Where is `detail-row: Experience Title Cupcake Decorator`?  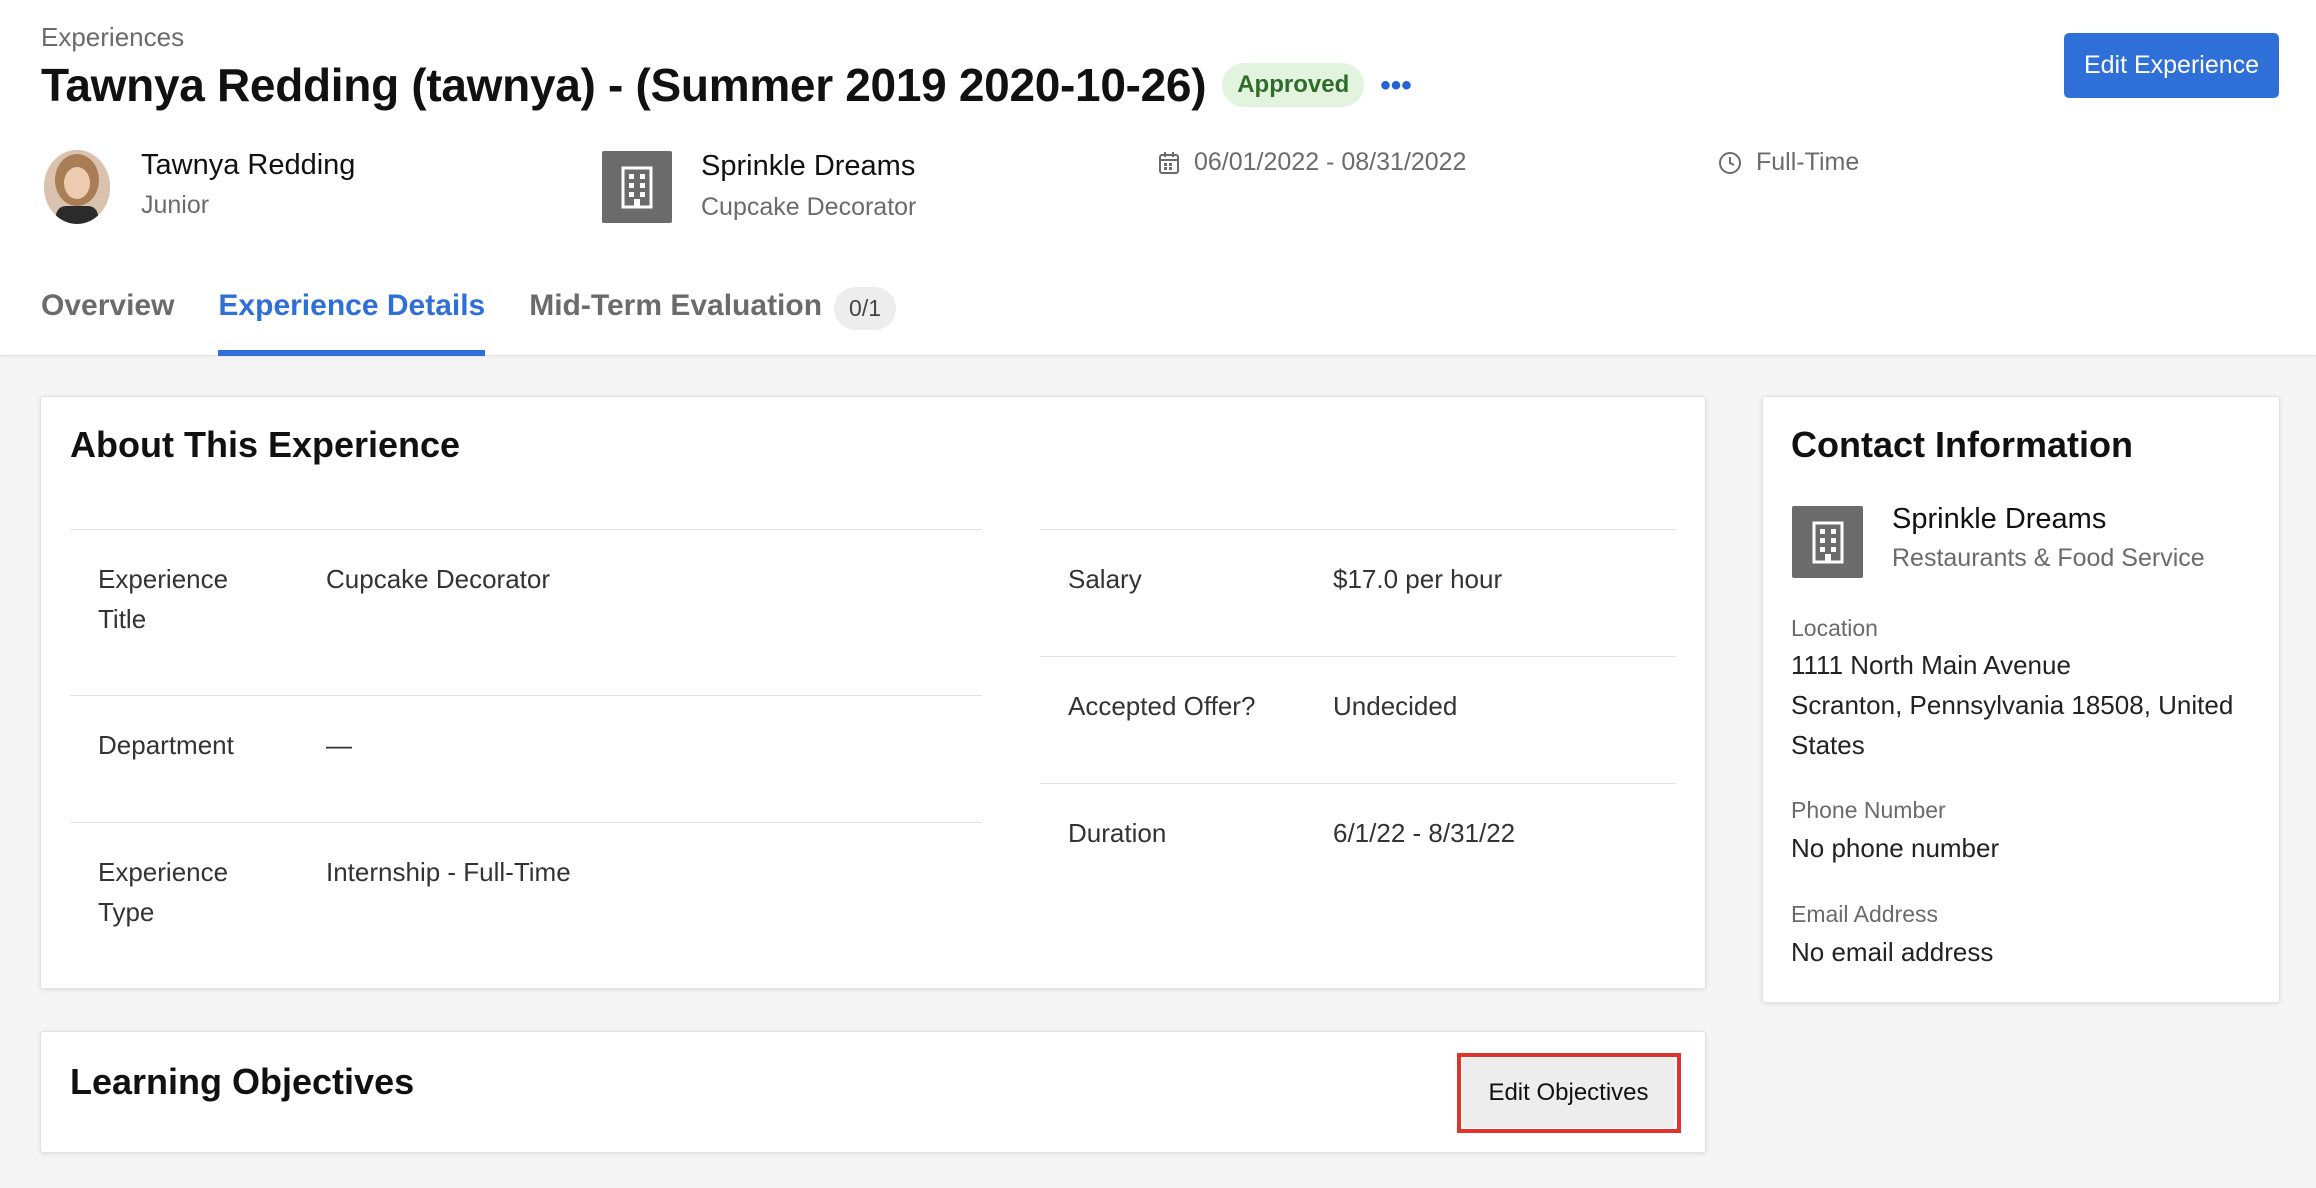 detail-row: Experience Title Cupcake Decorator is located at coordinates (526, 612).